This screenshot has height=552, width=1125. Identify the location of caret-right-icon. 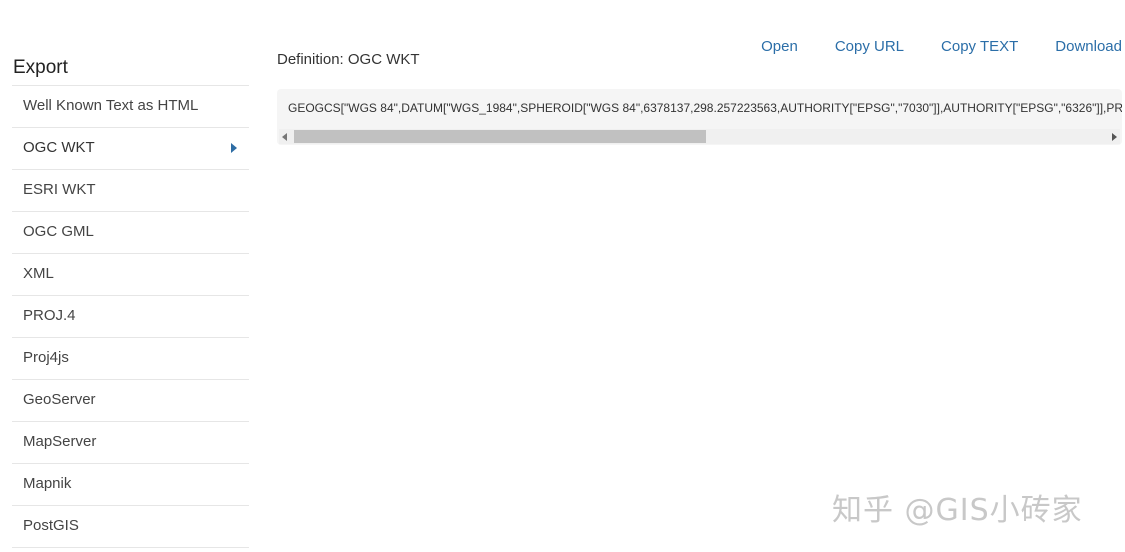
(234, 148).